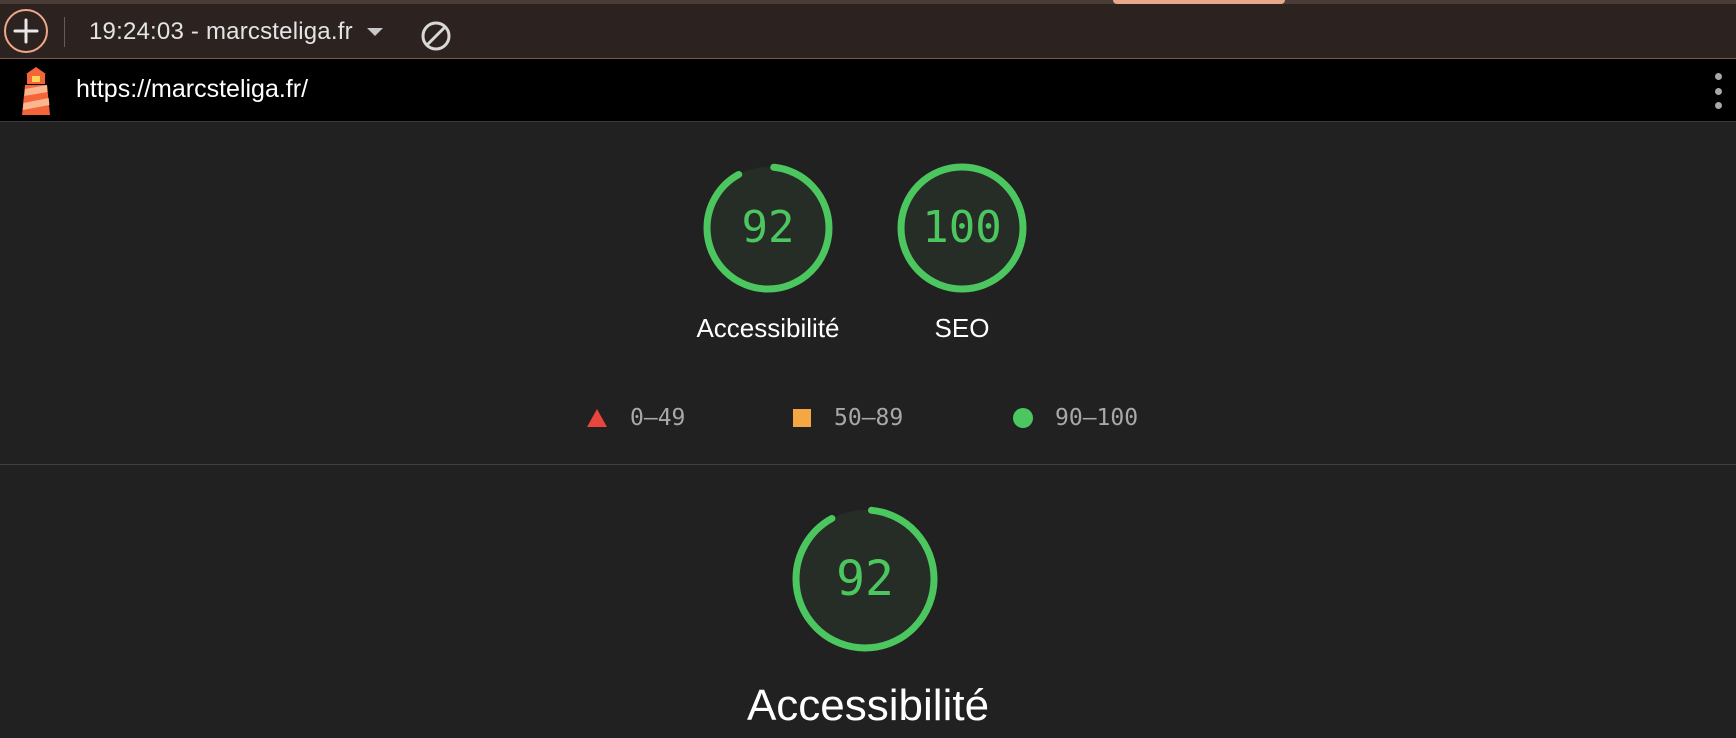 This screenshot has height=738, width=1736. I want to click on legend-fail: 0–49, so click(635, 418).